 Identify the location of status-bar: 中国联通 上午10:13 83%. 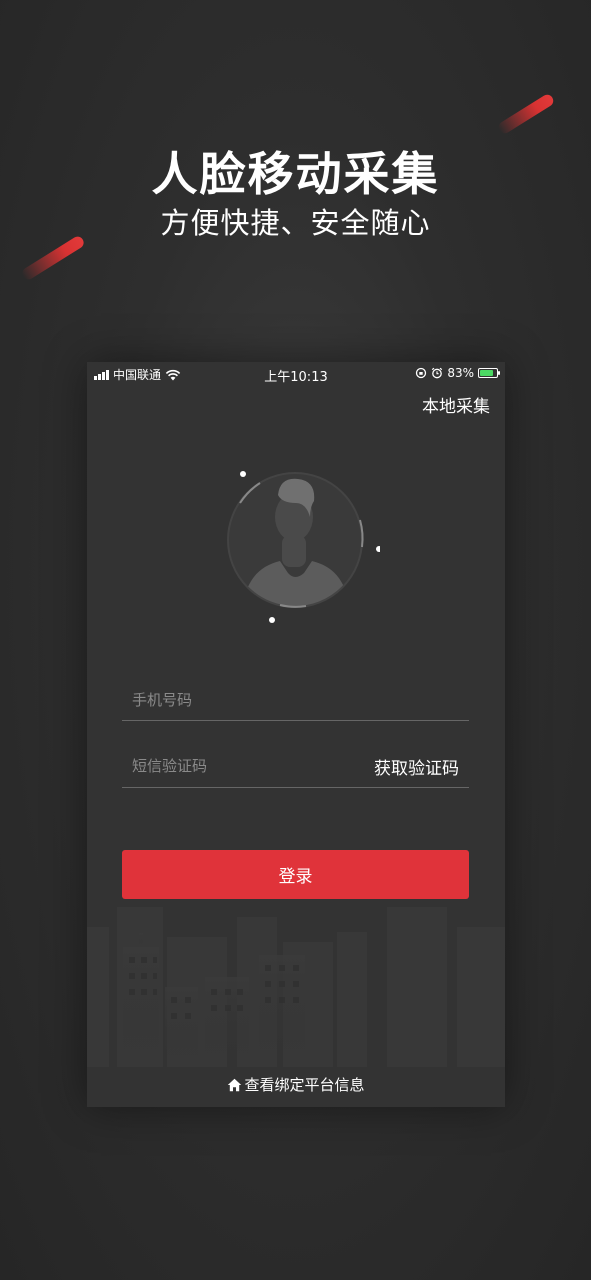
(296, 373).